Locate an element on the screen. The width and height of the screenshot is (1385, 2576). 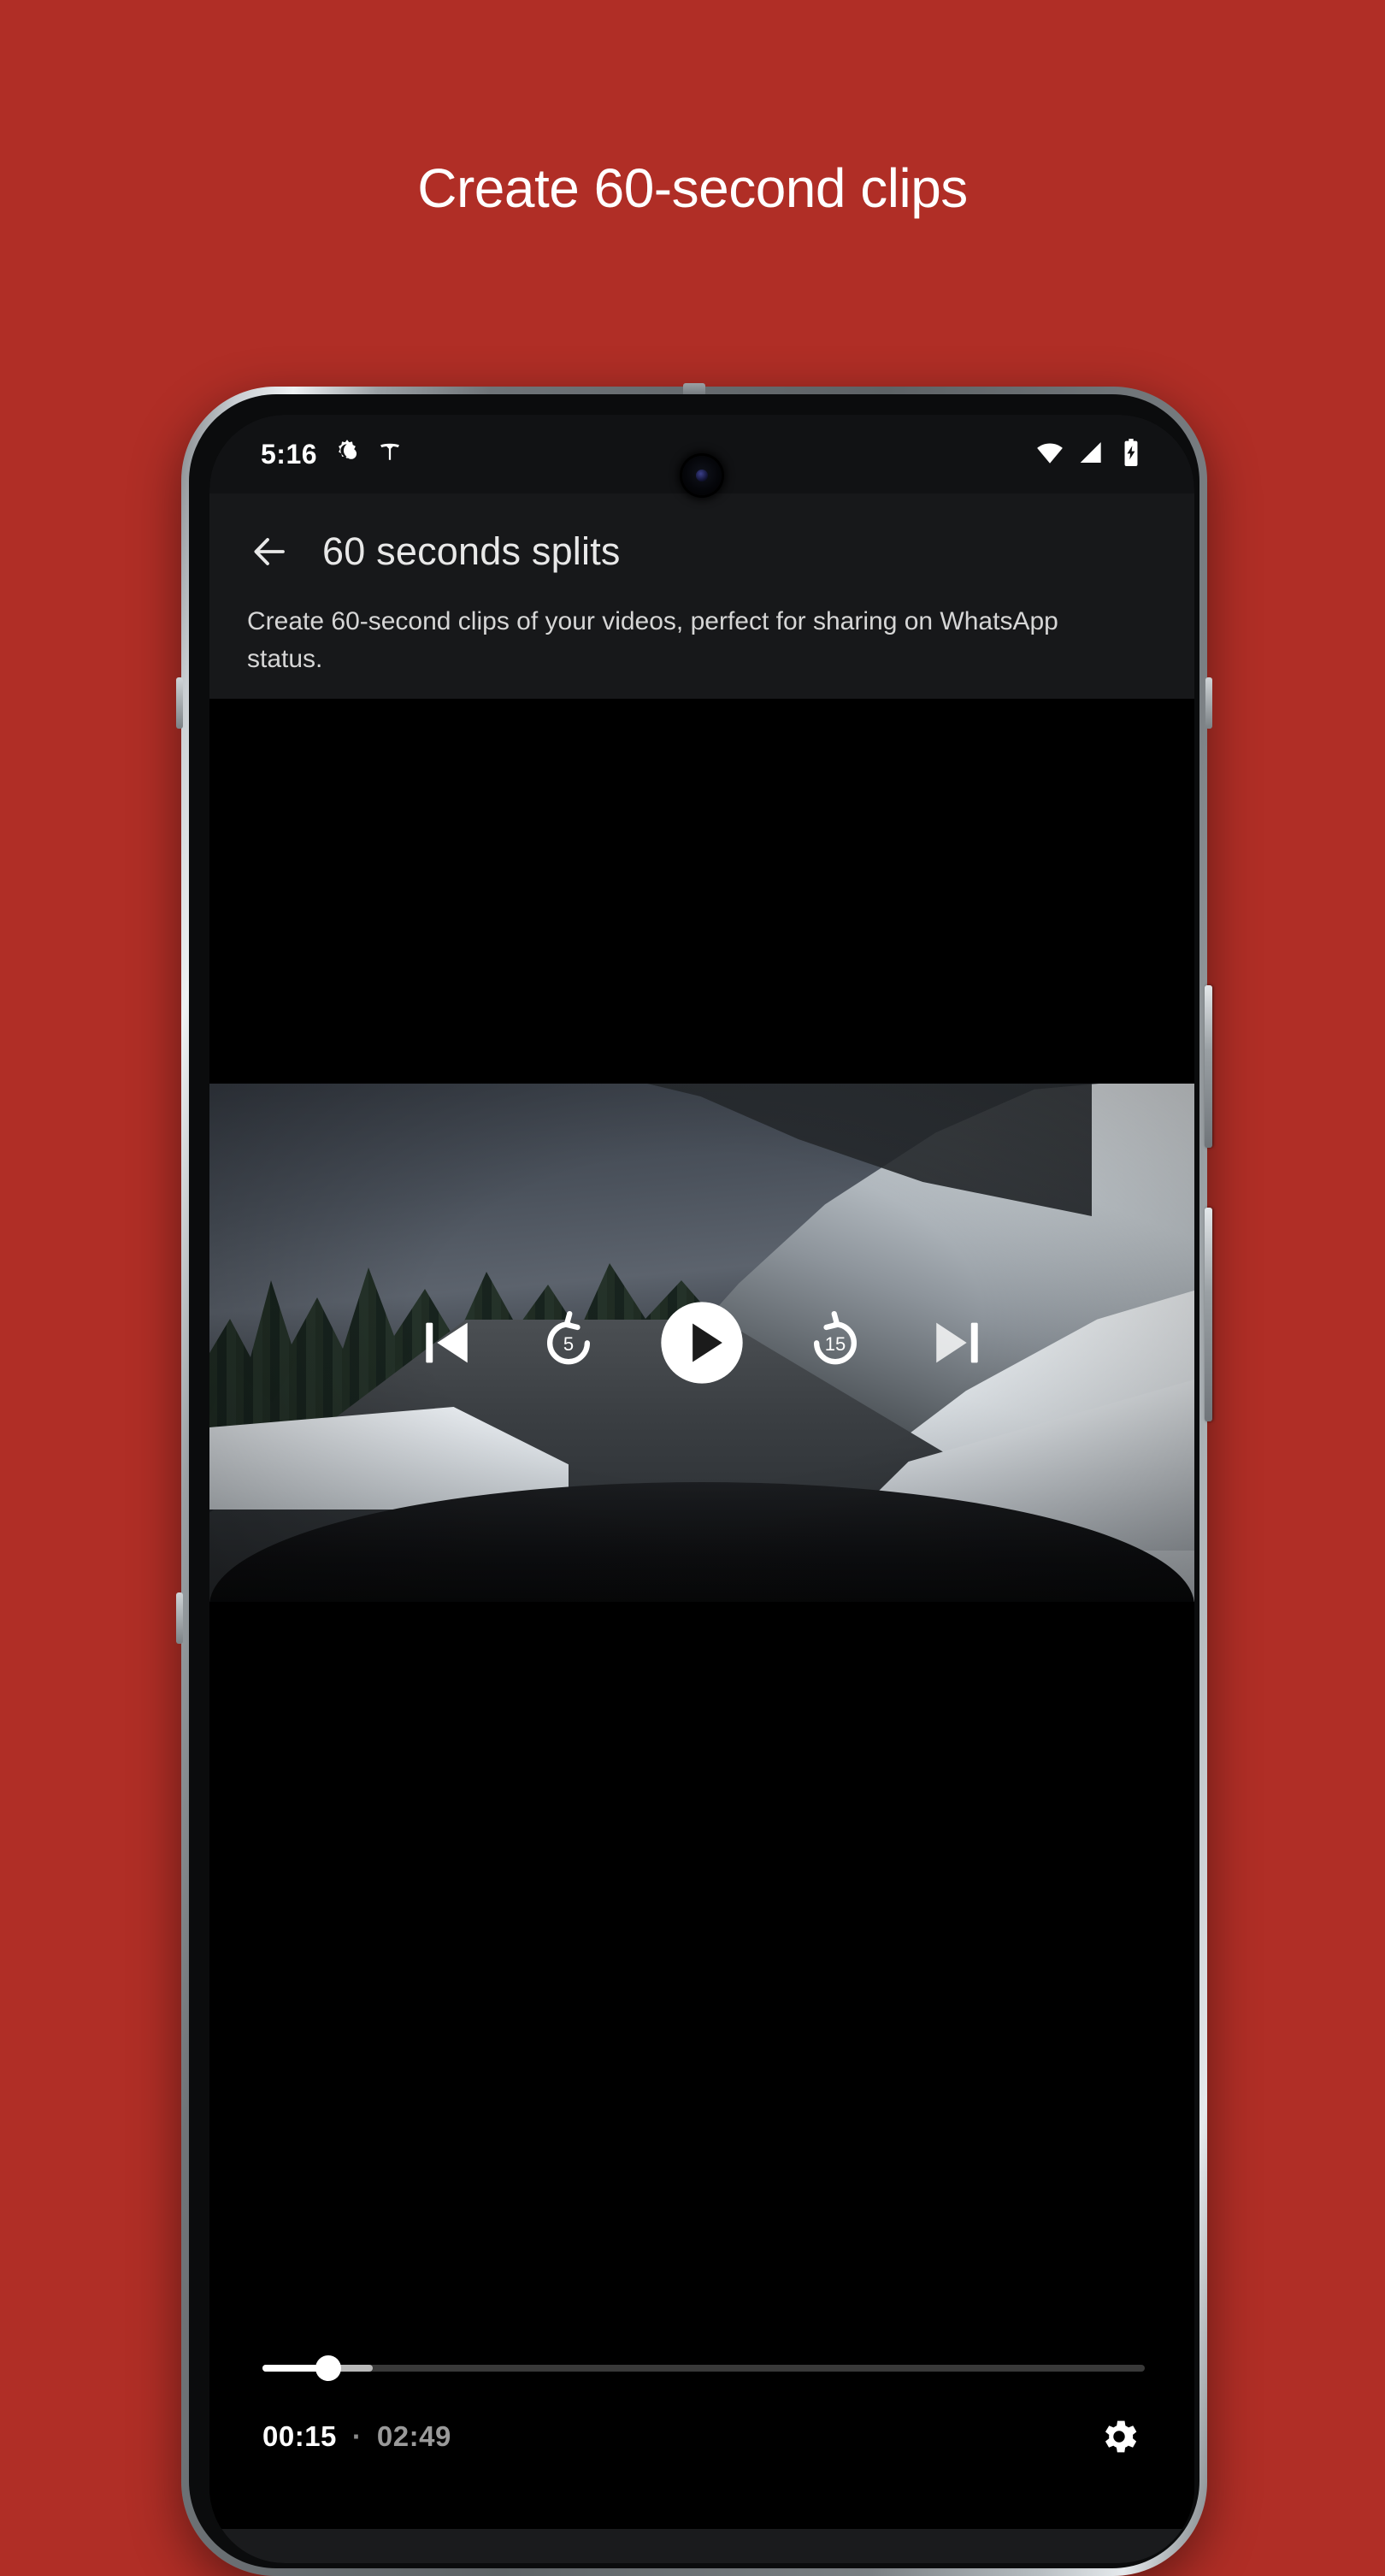
back-button is located at coordinates (269, 551).